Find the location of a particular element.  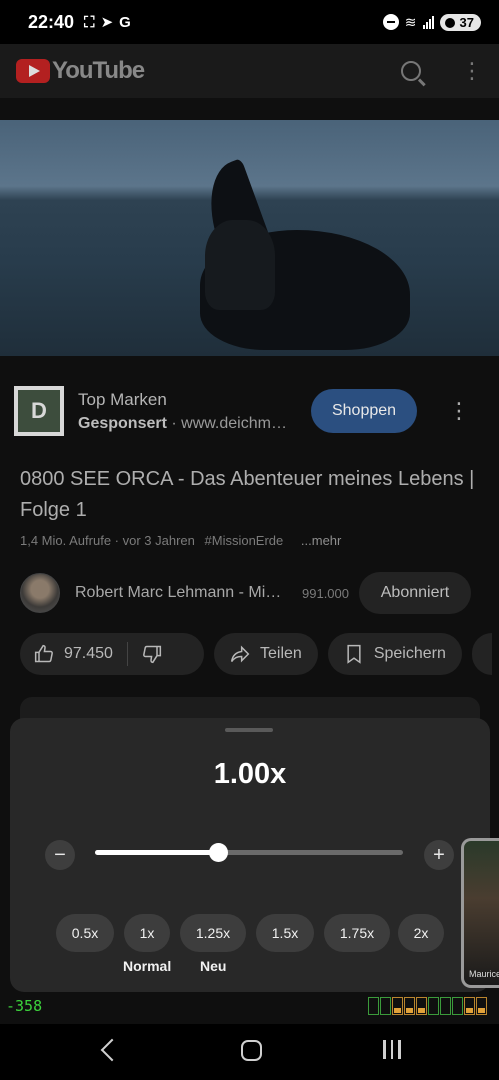

speed-chip-1x: 1x is located at coordinates (147, 933).